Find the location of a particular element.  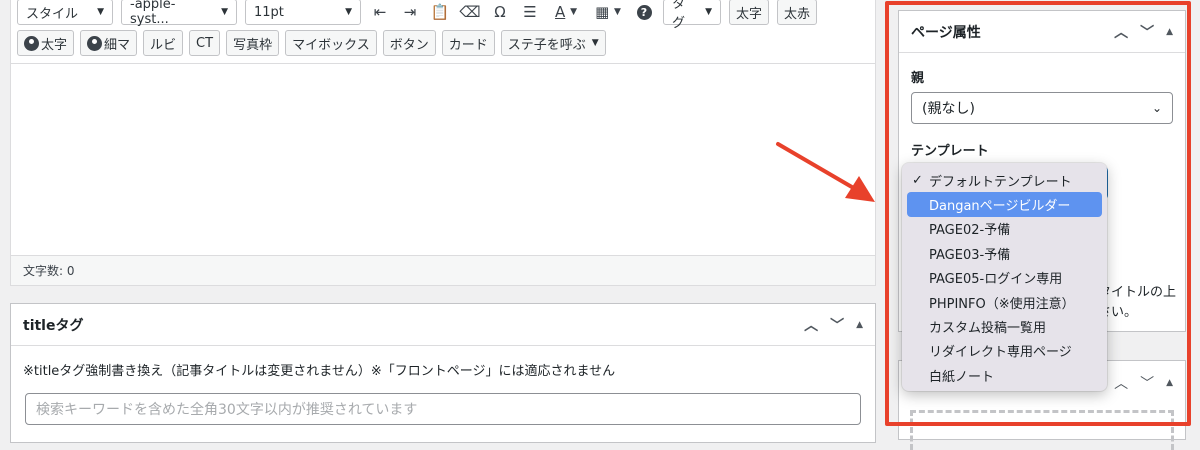

triangle-up-icon: ▲ is located at coordinates (859, 325).